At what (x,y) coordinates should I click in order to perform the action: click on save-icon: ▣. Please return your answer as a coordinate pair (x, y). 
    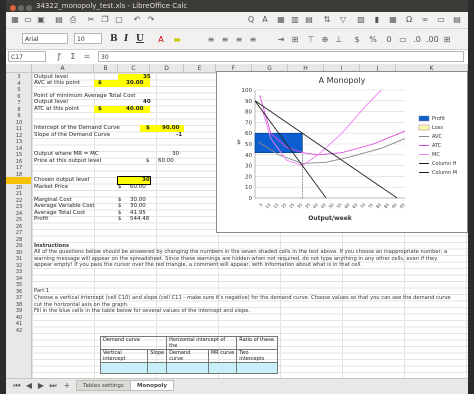
    Looking at the image, I should click on (41, 20).